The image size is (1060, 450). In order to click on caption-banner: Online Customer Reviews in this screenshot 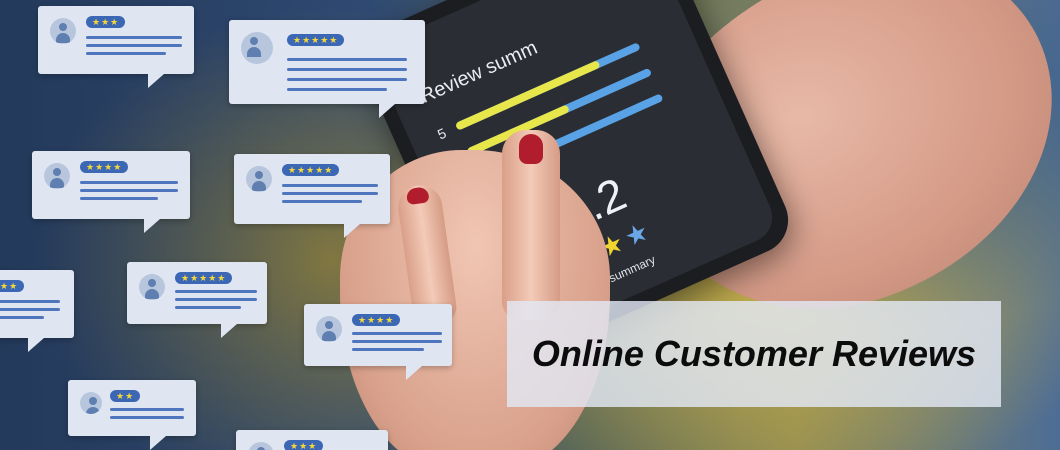, I will do `click(754, 354)`.